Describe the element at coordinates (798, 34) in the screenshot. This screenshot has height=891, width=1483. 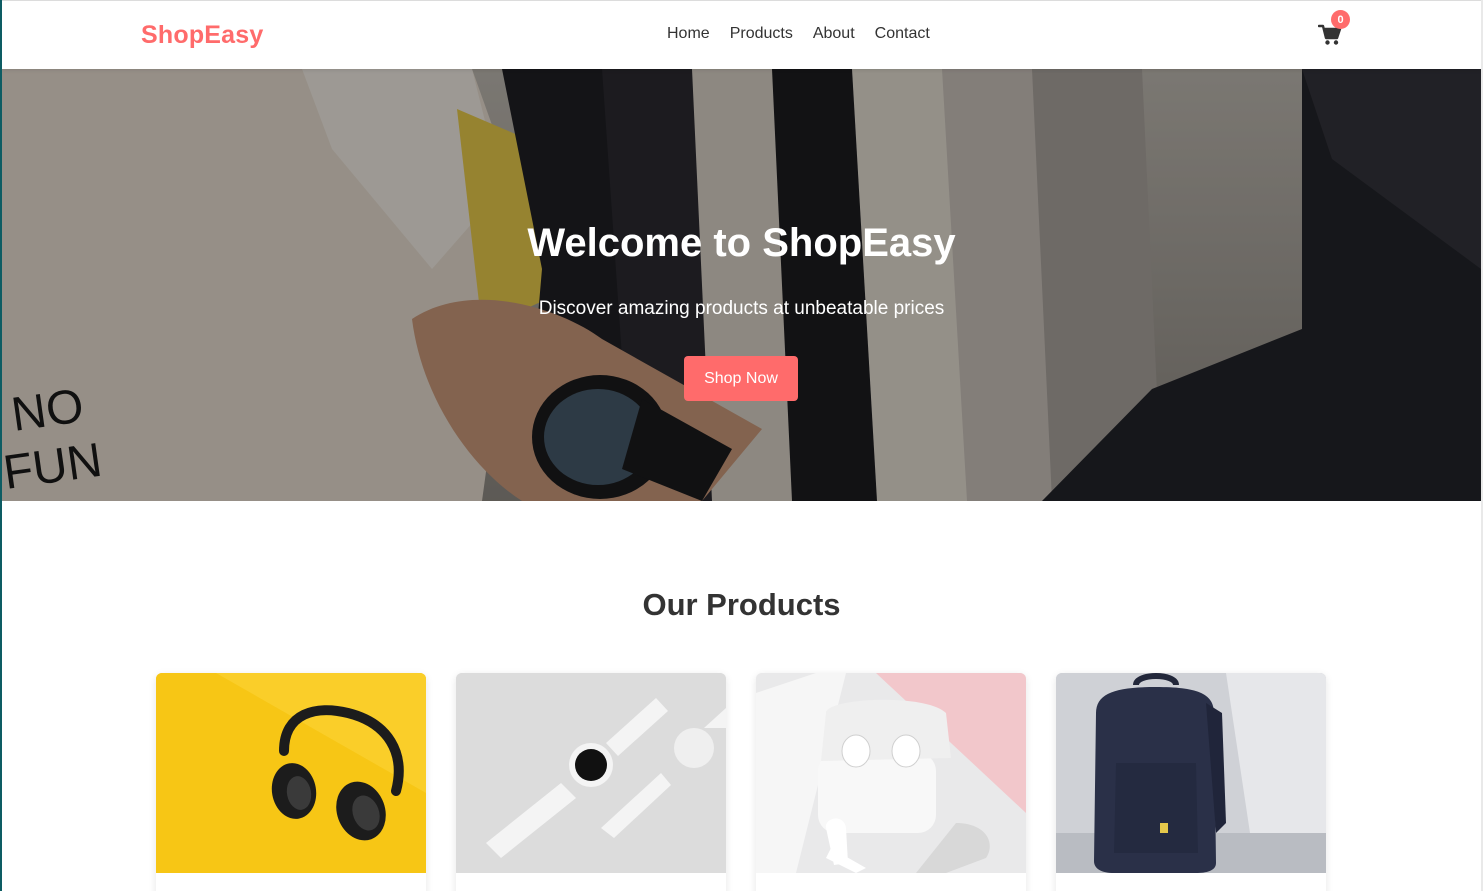
I see `main-nav: Home Products About Contact` at that location.